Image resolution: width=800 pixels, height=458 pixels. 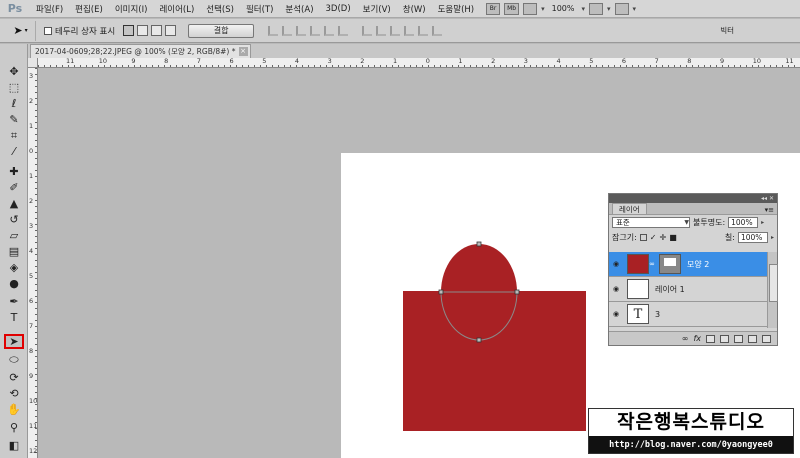 I want to click on add-mask-icon, so click(x=710, y=338).